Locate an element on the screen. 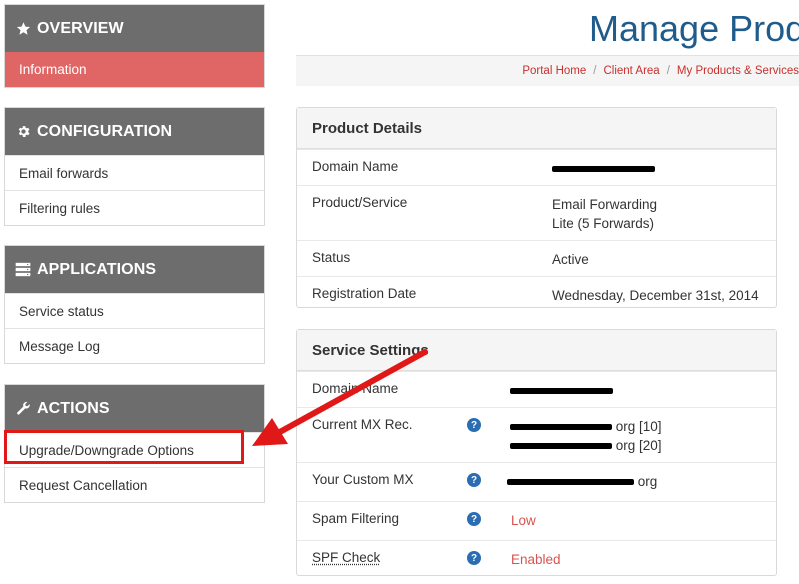 This screenshot has height=584, width=799. server-icon is located at coordinates (23, 270).